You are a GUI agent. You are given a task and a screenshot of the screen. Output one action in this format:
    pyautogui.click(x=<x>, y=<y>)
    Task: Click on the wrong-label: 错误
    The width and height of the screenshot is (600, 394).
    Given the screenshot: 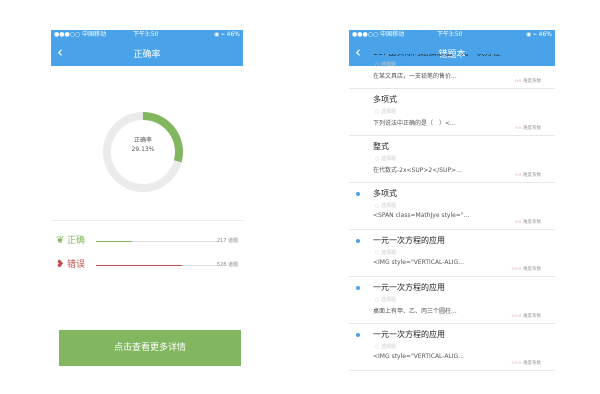 What is the action you would take?
    pyautogui.click(x=76, y=265)
    